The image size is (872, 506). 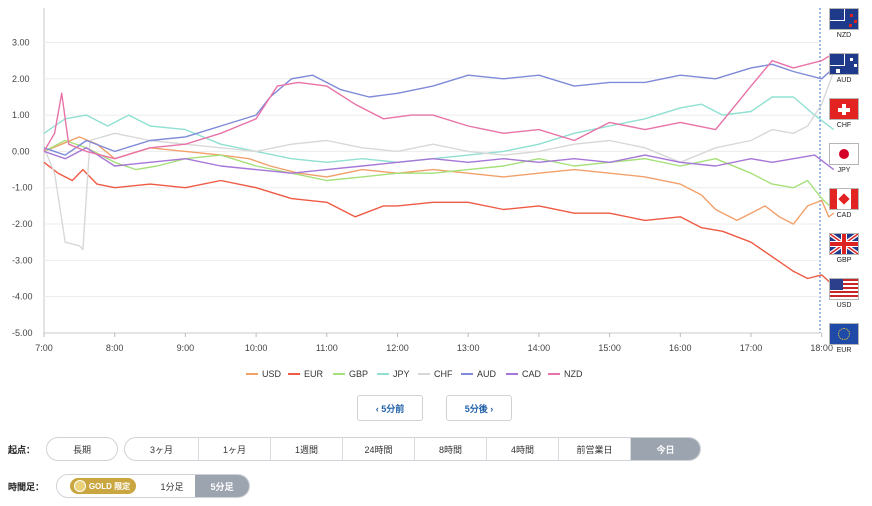 I want to click on origin-option-8h: 8時間, so click(x=450, y=449).